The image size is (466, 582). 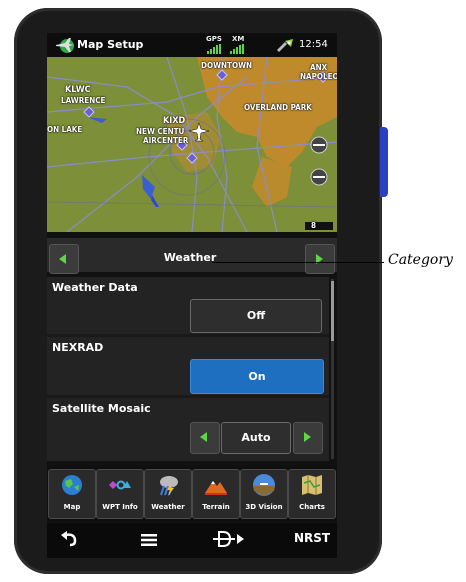 I want to click on callout-label: Category, so click(x=420, y=260).